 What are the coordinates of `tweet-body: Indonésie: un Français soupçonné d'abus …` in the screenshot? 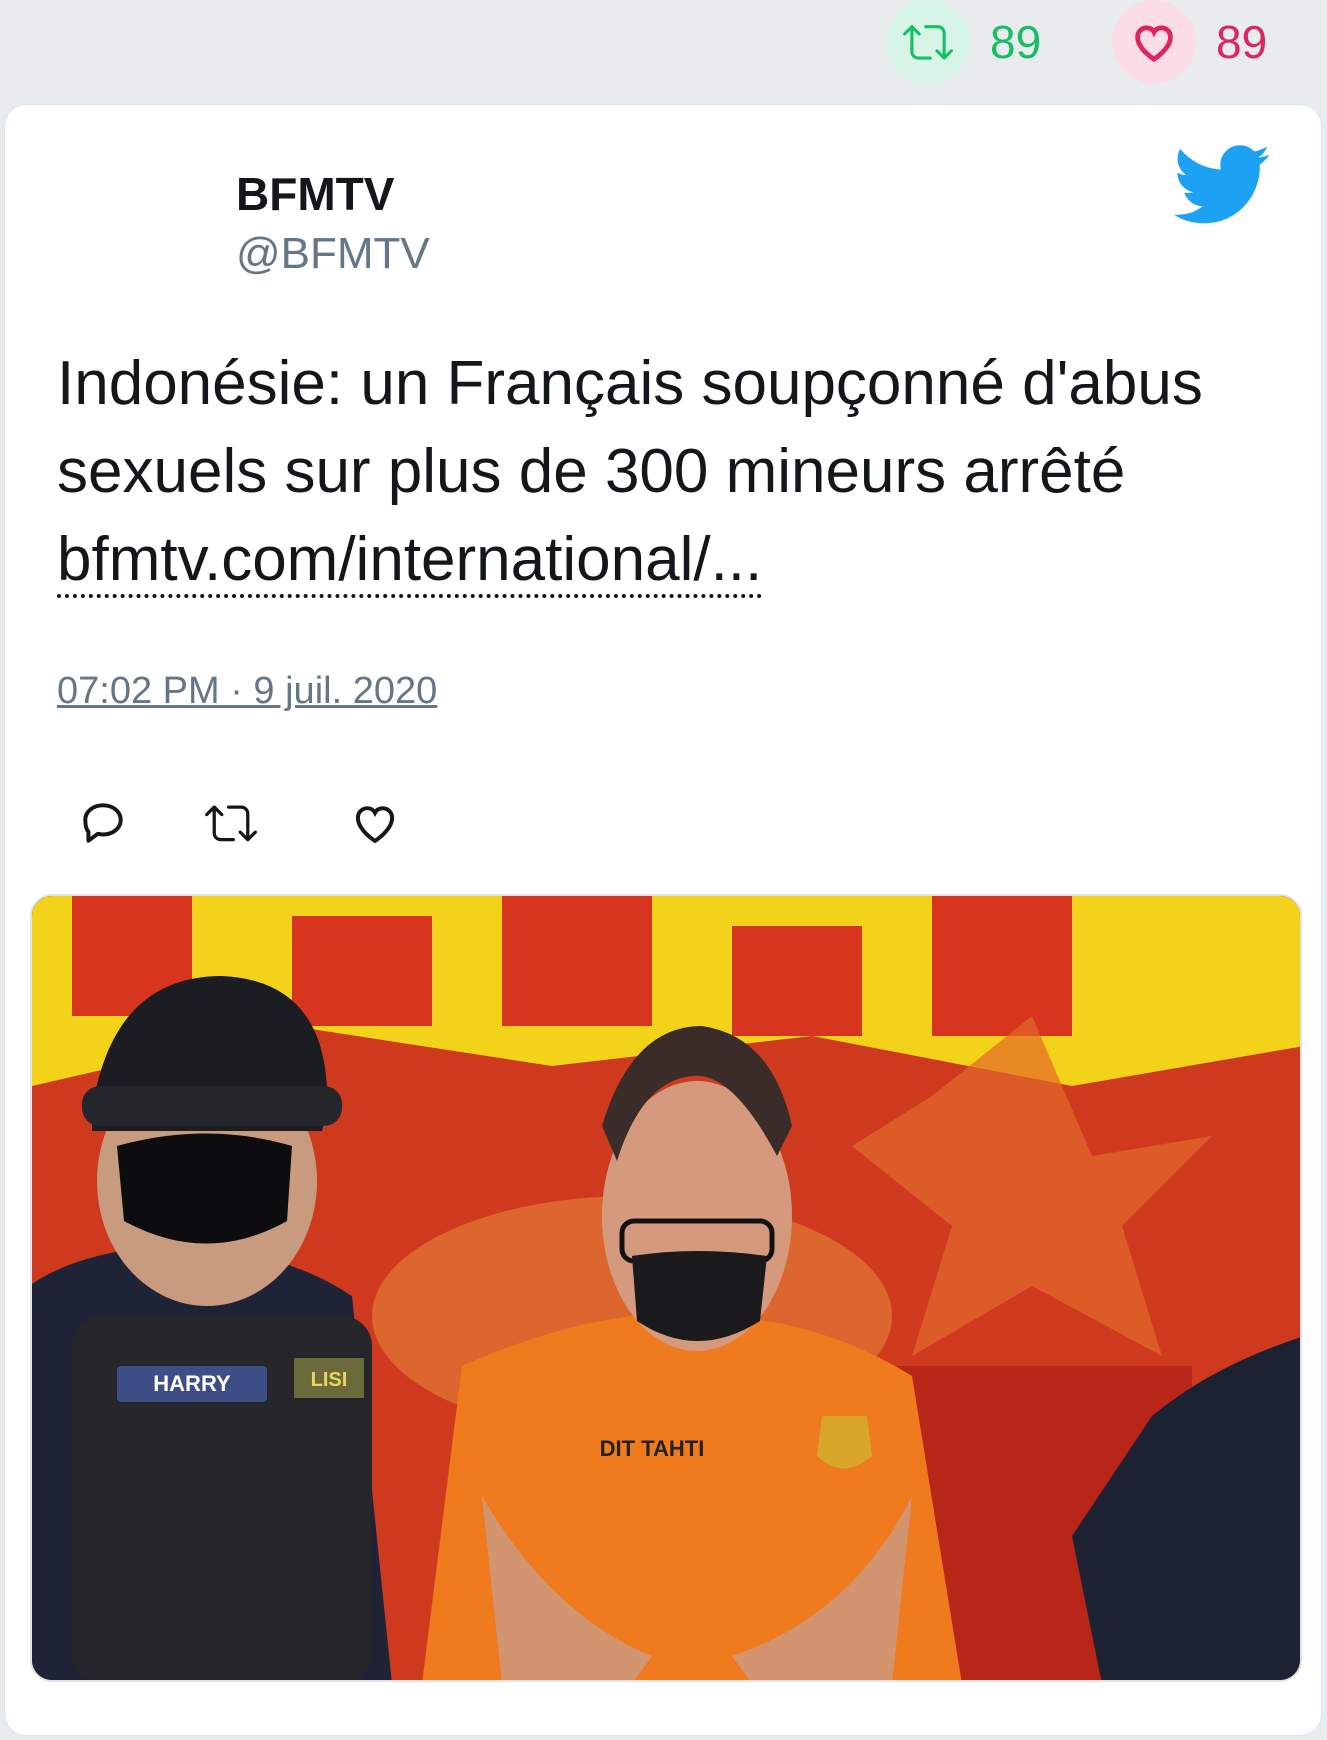 It's located at (630, 427).